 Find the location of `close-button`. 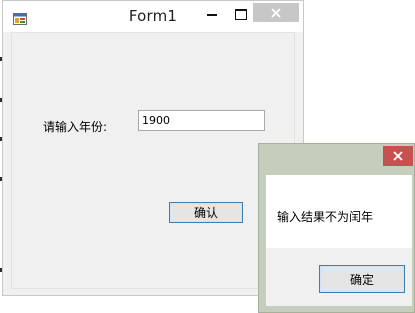

close-button is located at coordinates (276, 12).